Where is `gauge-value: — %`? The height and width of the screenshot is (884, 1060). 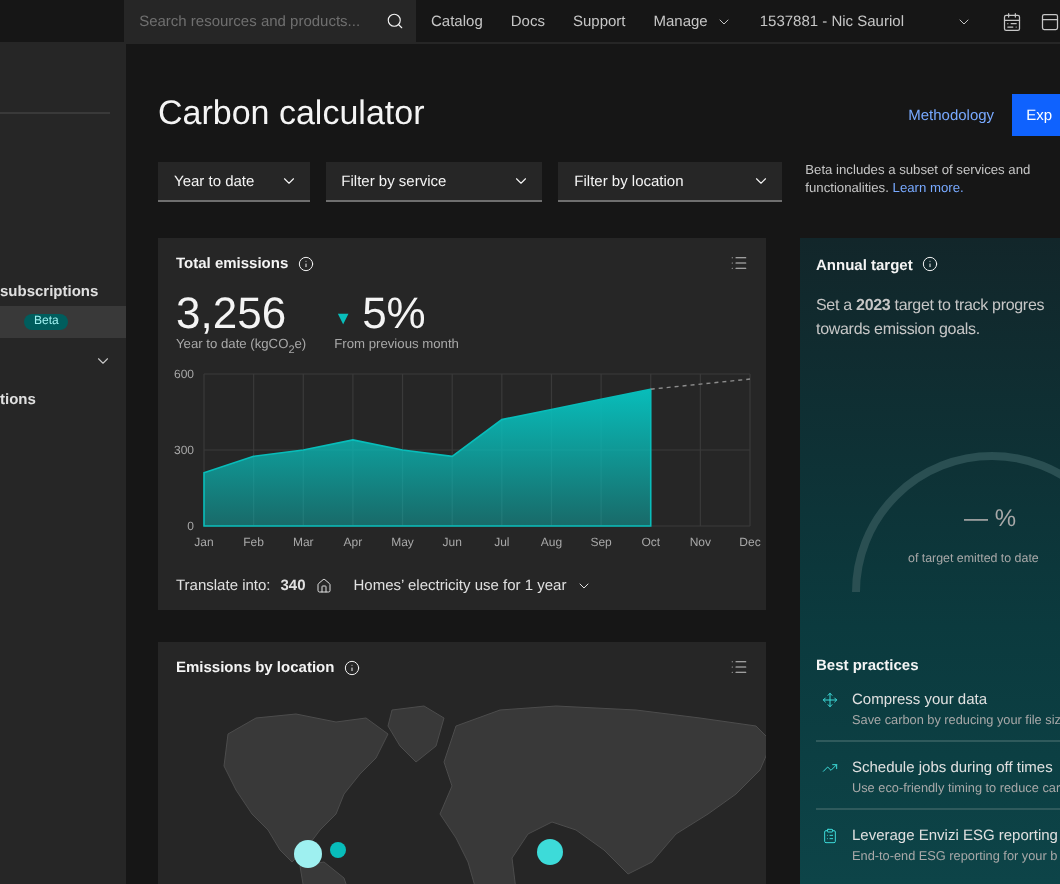 gauge-value: — % is located at coordinates (990, 517).